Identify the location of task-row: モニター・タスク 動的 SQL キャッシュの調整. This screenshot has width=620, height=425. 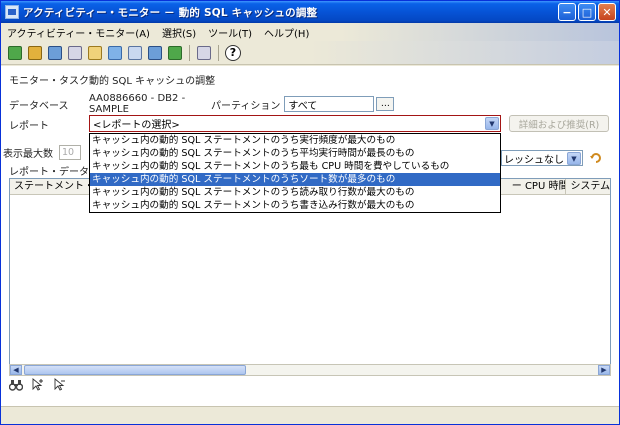
(112, 79).